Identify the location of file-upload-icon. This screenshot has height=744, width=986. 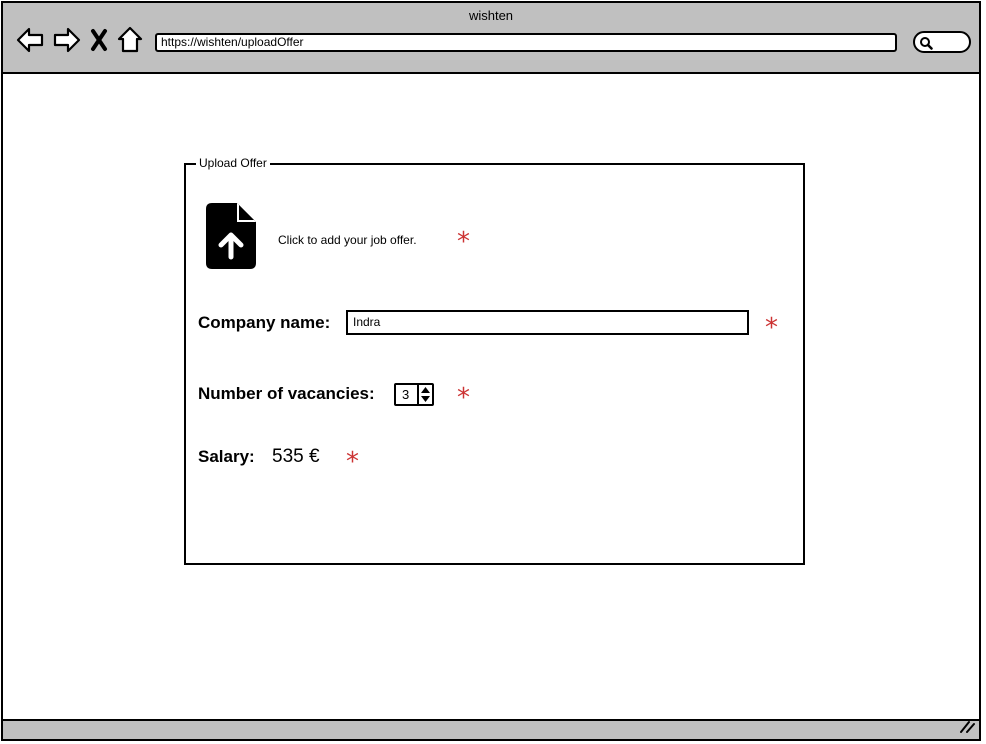
(231, 238).